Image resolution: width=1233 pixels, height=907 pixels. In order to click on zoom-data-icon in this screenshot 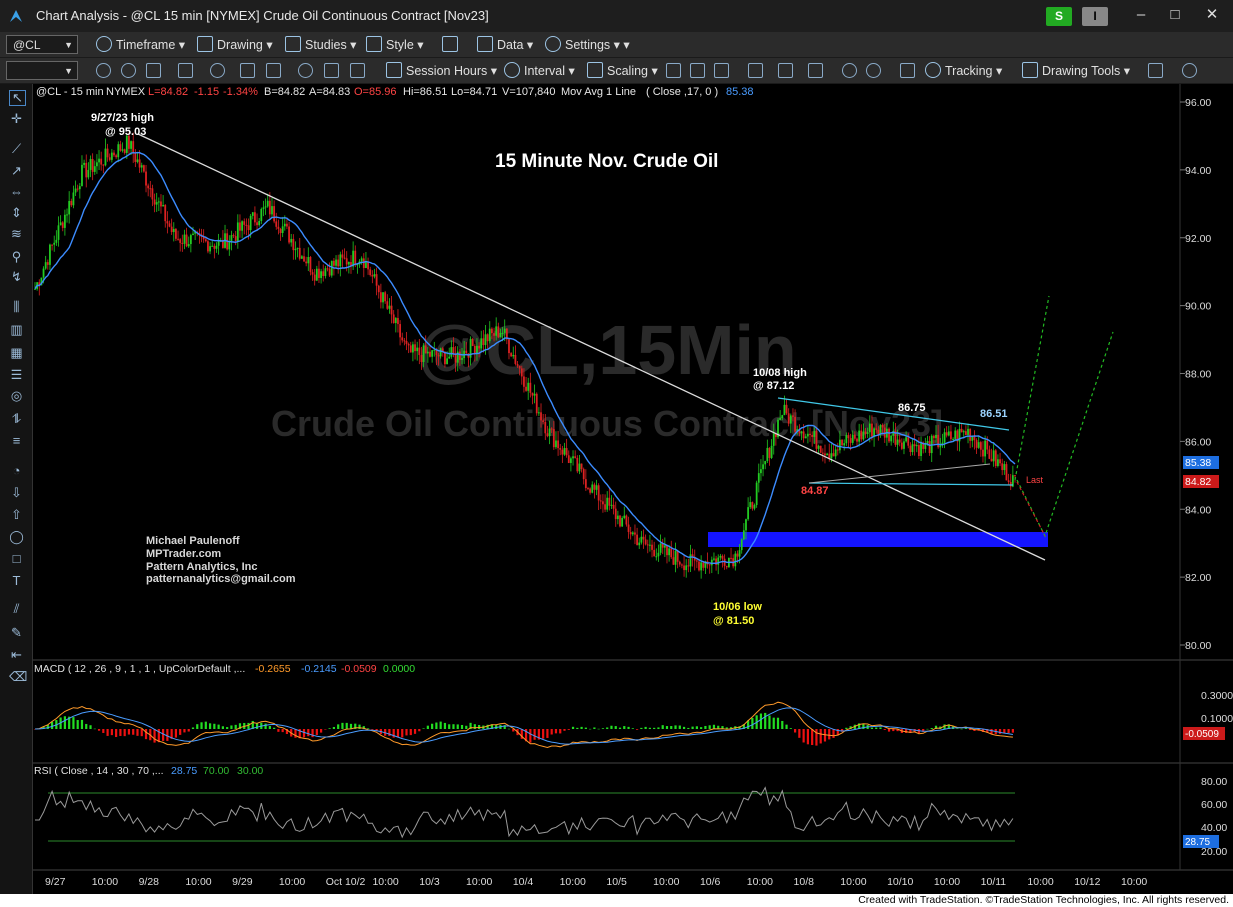, I will do `click(185, 70)`.